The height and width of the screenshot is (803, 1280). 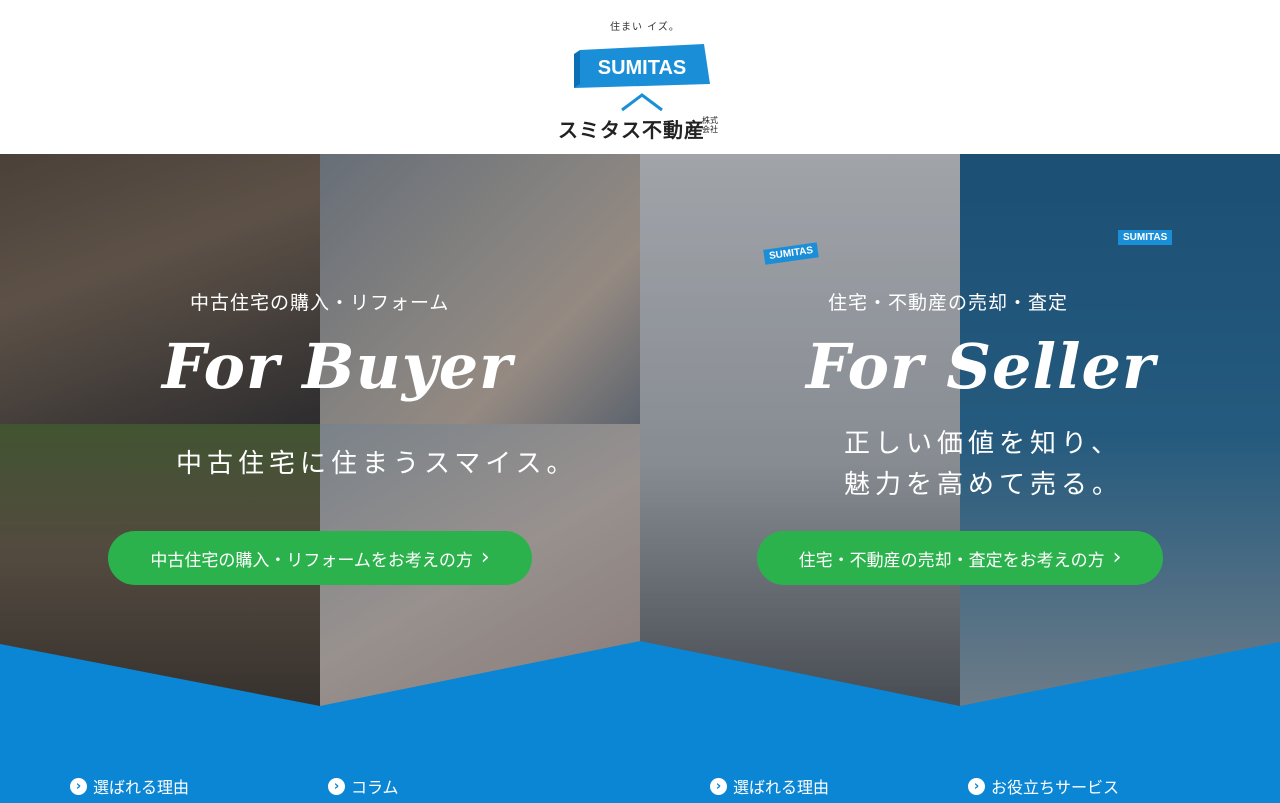 What do you see at coordinates (710, 125) in the screenshot?
I see `logo-company-suffix: 株式会社` at bounding box center [710, 125].